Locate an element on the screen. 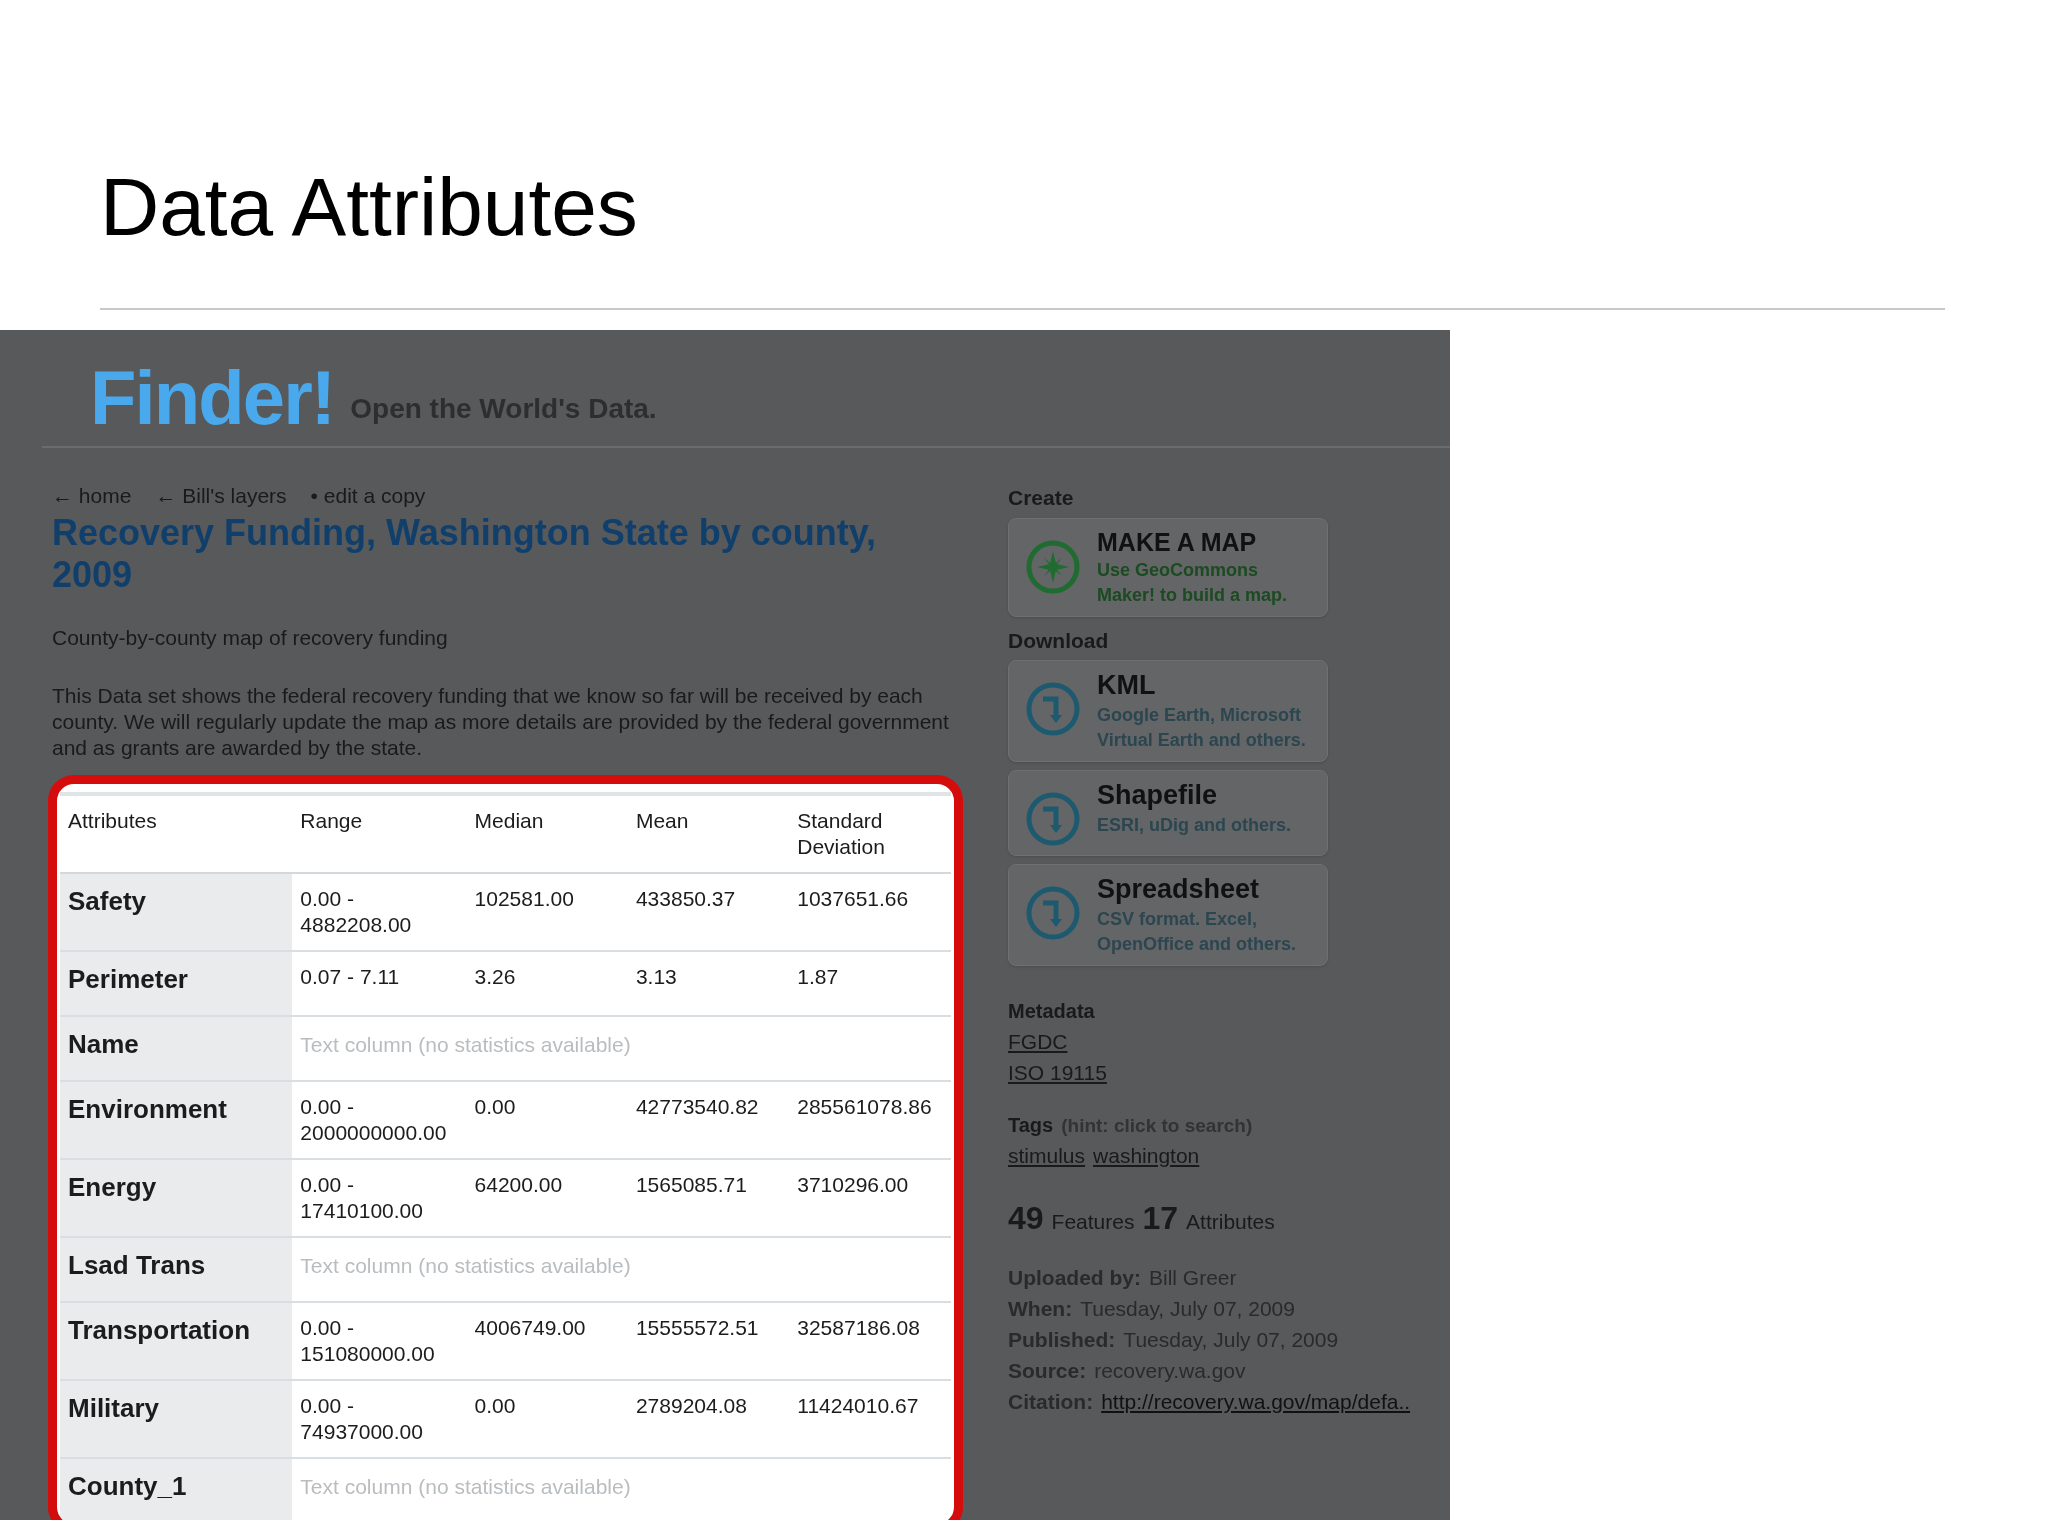 Image resolution: width=2048 pixels, height=1536 pixels. table-cell: 1037651.66 is located at coordinates (870, 912).